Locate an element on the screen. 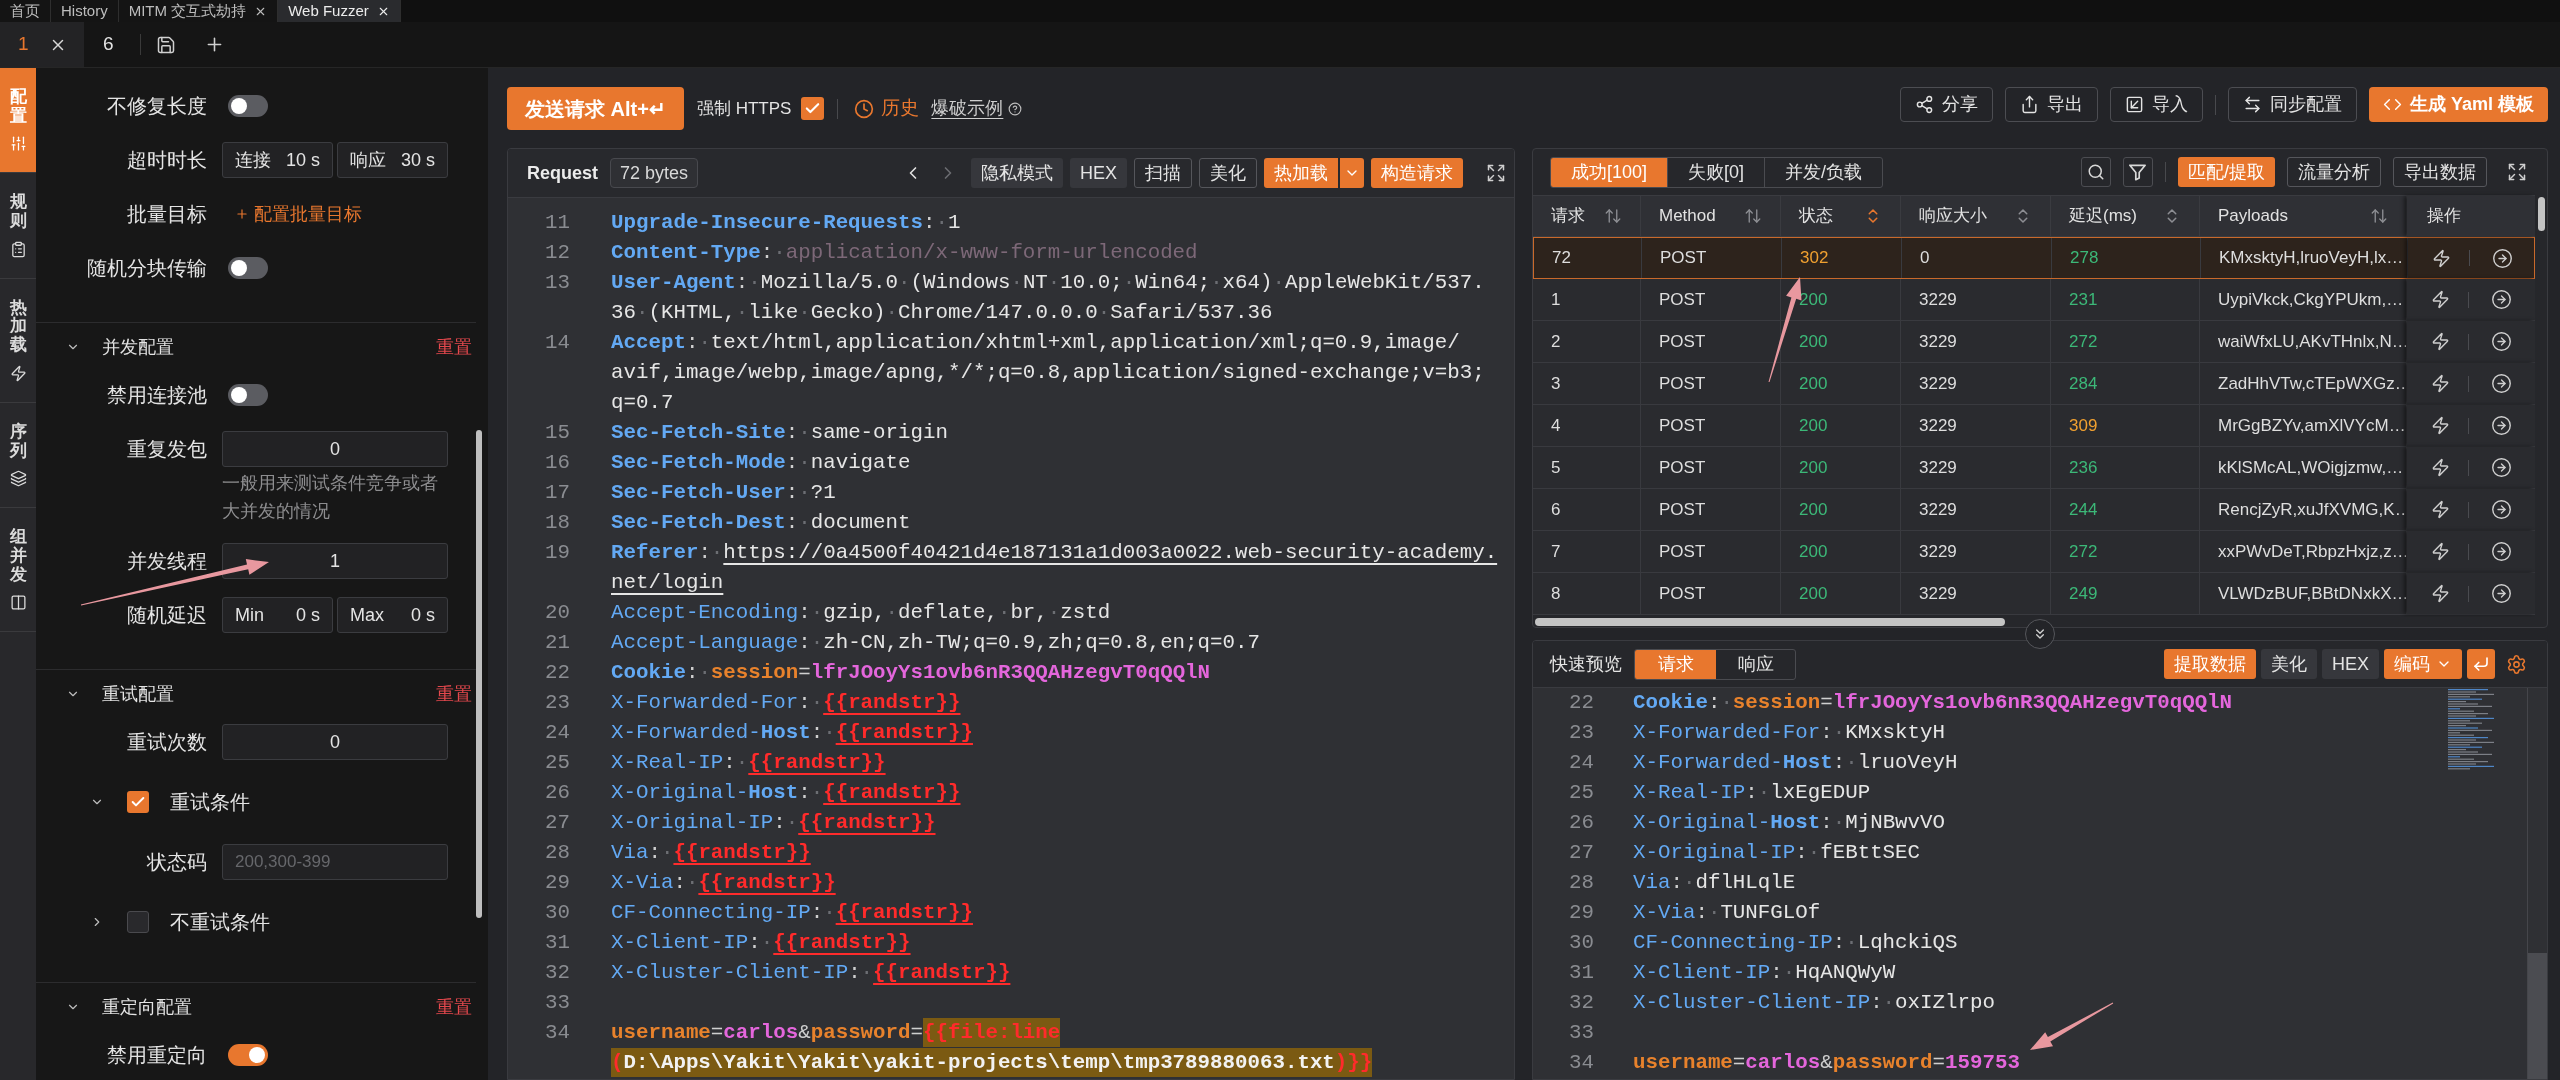 This screenshot has width=2560, height=1080. action-button: 同步配置 is located at coordinates (2292, 104).